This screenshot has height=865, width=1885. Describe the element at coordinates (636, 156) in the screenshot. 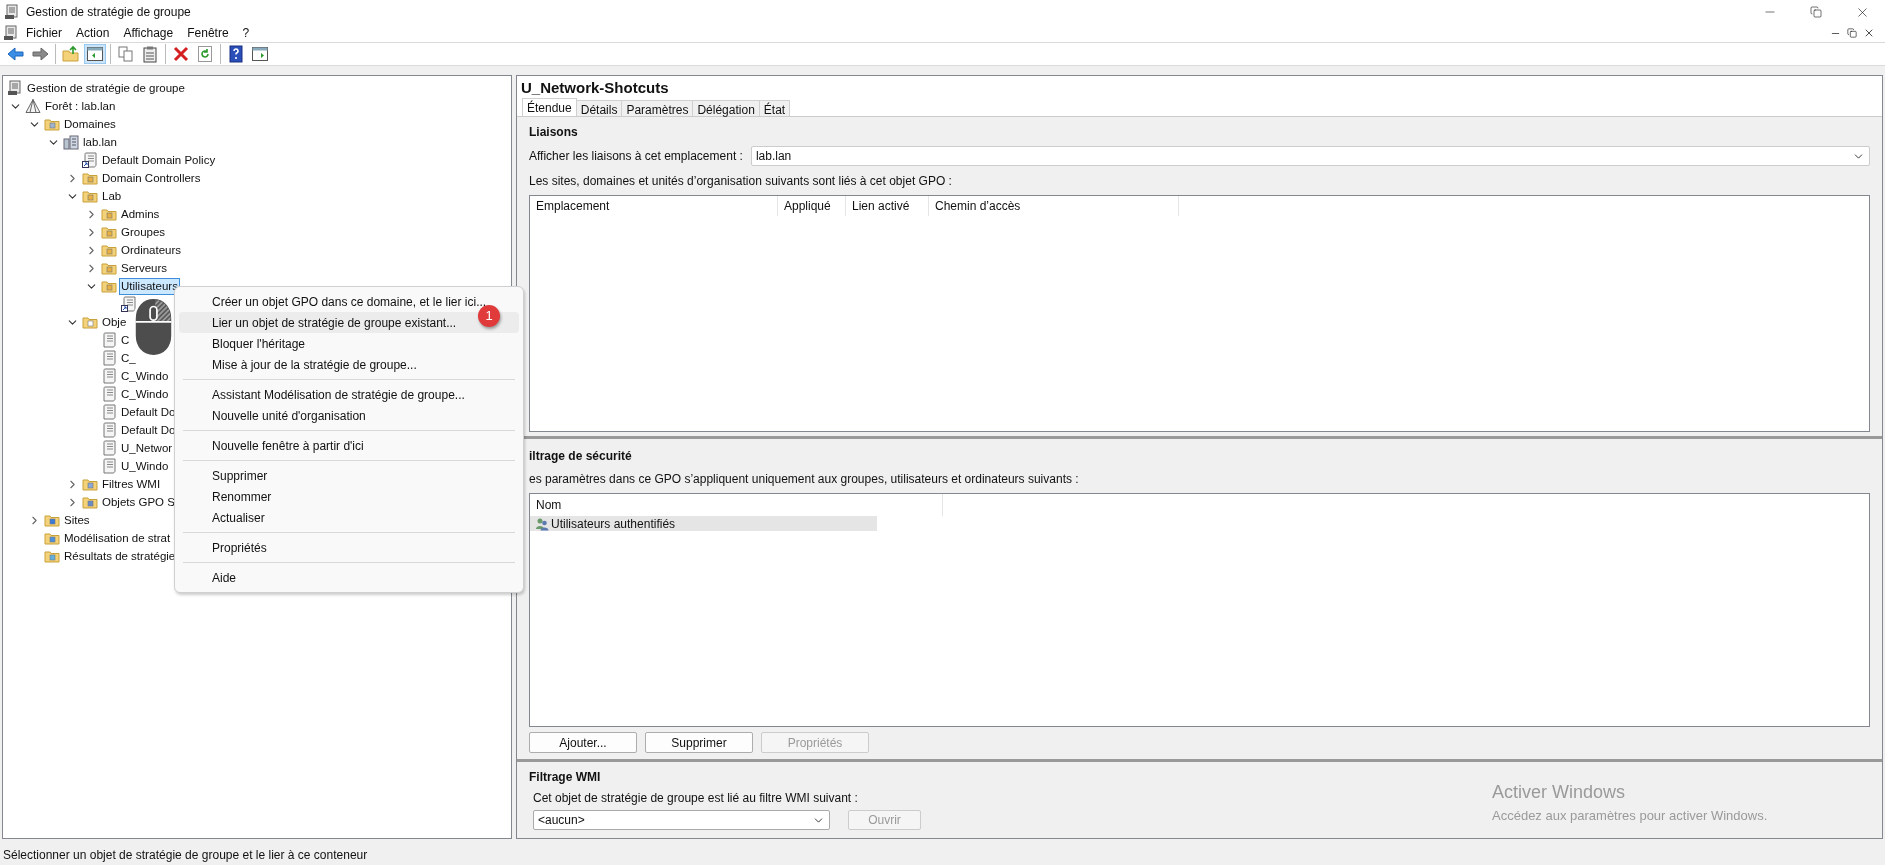

I see `field-label: Afficher les liaisons à cet emplacement :` at that location.